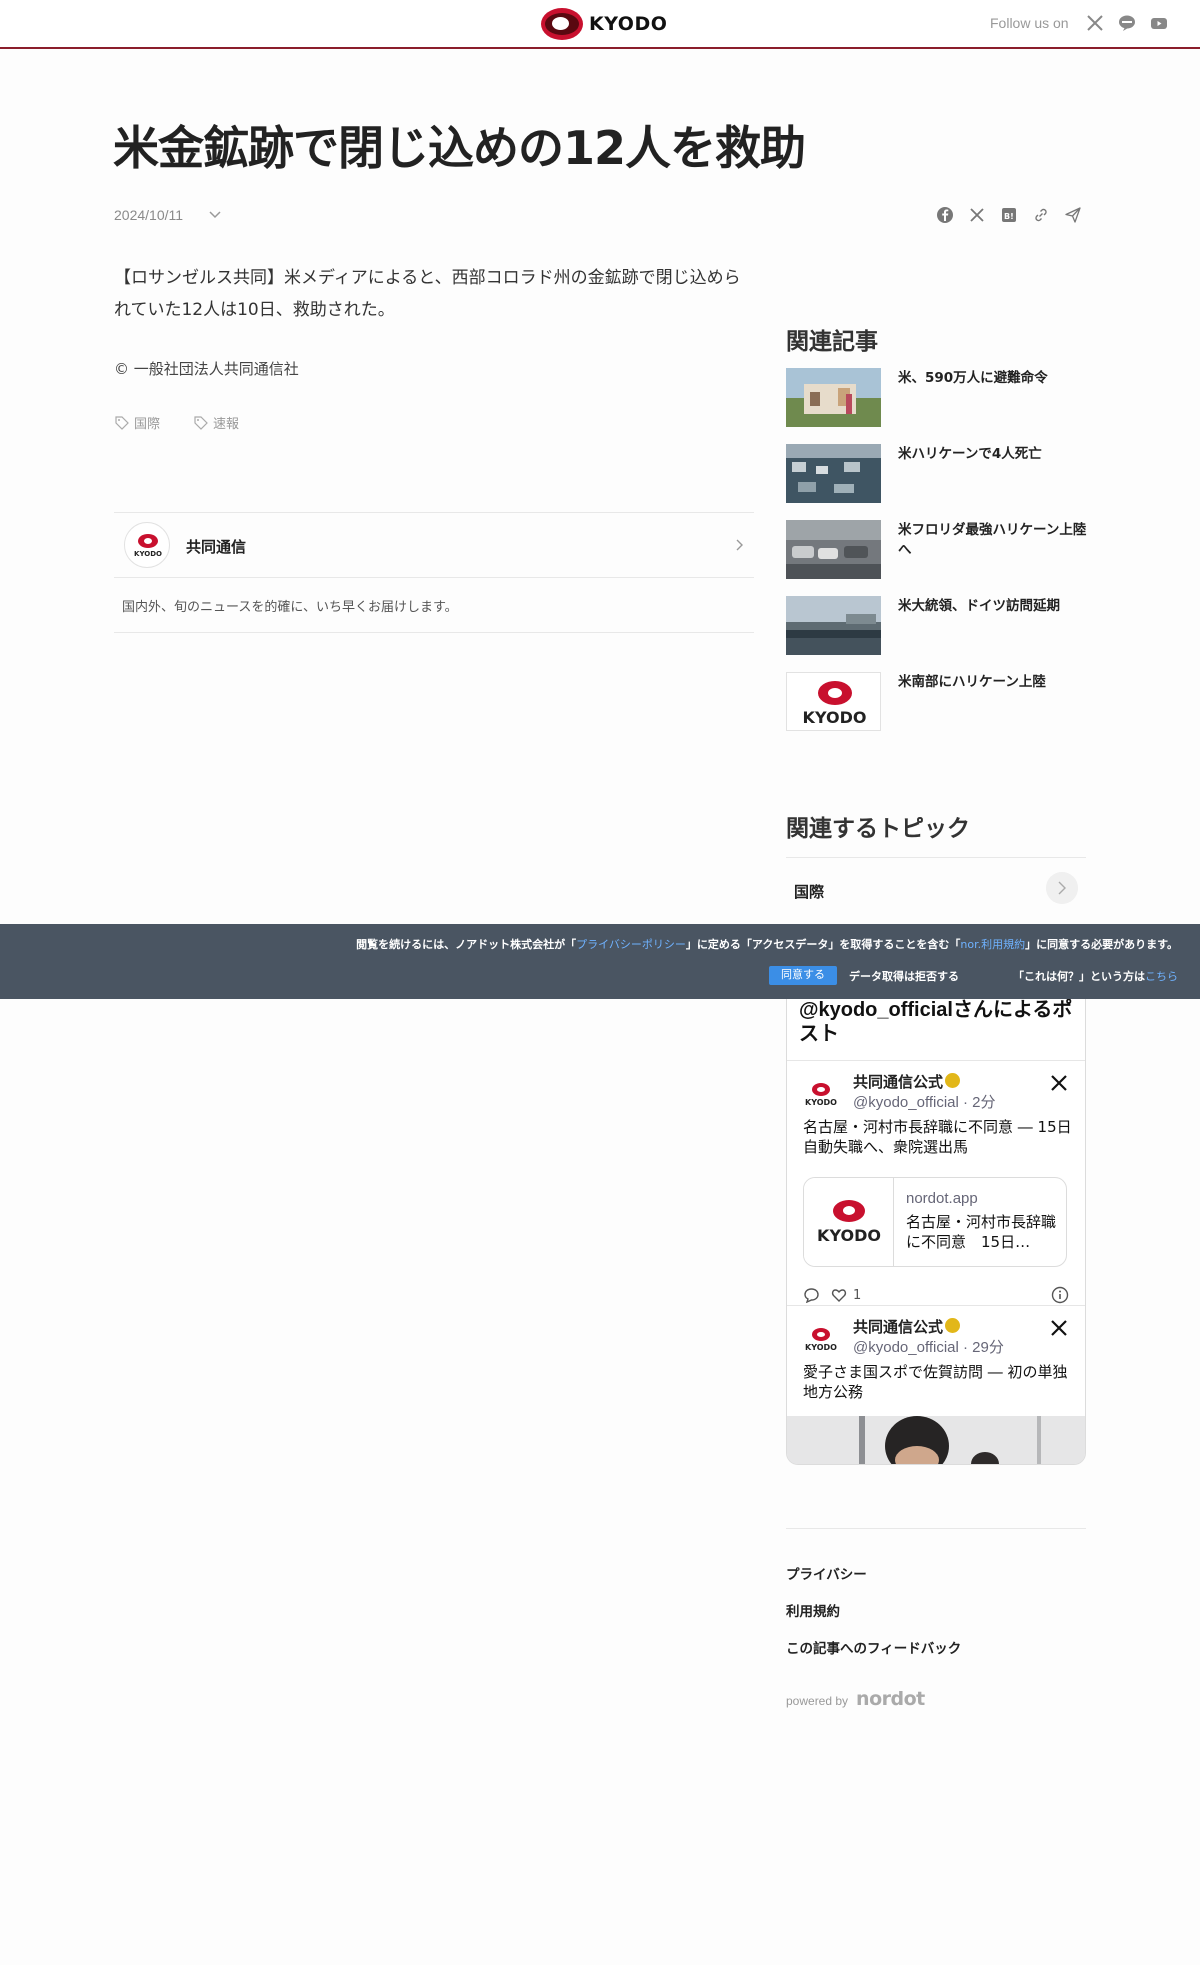 This screenshot has height=1965, width=1200. What do you see at coordinates (945, 215) in the screenshot?
I see `facebook-icon` at bounding box center [945, 215].